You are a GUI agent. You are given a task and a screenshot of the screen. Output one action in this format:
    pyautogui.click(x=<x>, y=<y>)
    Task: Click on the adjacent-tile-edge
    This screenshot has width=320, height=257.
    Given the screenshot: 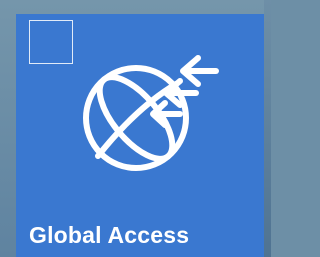 What is the action you would take?
    pyautogui.click(x=267, y=128)
    